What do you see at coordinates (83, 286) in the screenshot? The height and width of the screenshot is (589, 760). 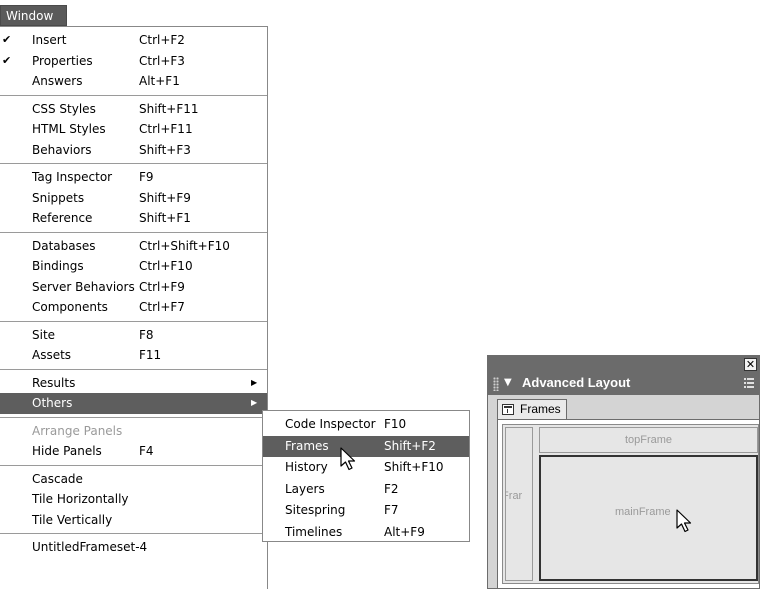 I see `menu-item-label: Server Behaviors` at bounding box center [83, 286].